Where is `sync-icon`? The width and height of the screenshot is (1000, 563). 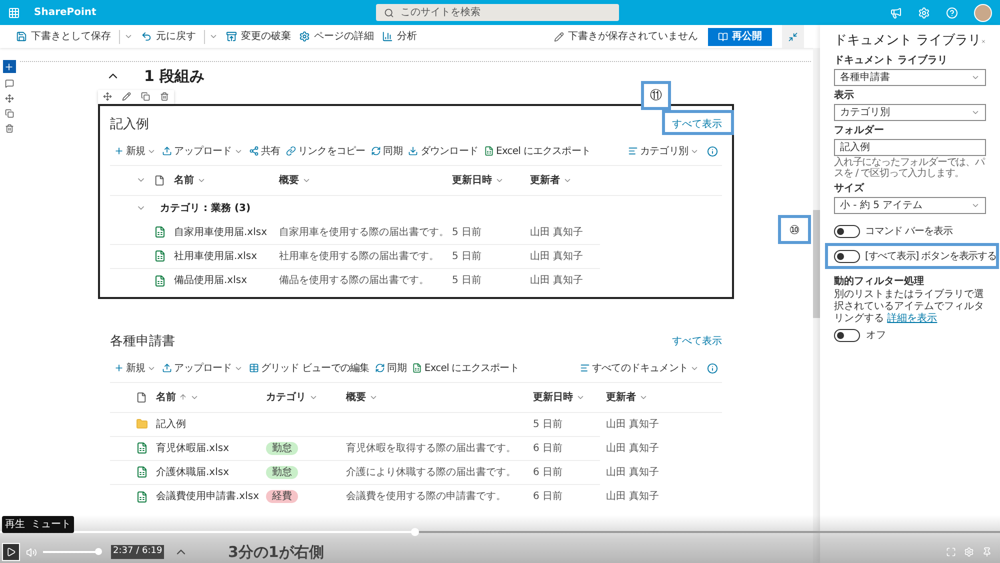
sync-icon is located at coordinates (380, 368).